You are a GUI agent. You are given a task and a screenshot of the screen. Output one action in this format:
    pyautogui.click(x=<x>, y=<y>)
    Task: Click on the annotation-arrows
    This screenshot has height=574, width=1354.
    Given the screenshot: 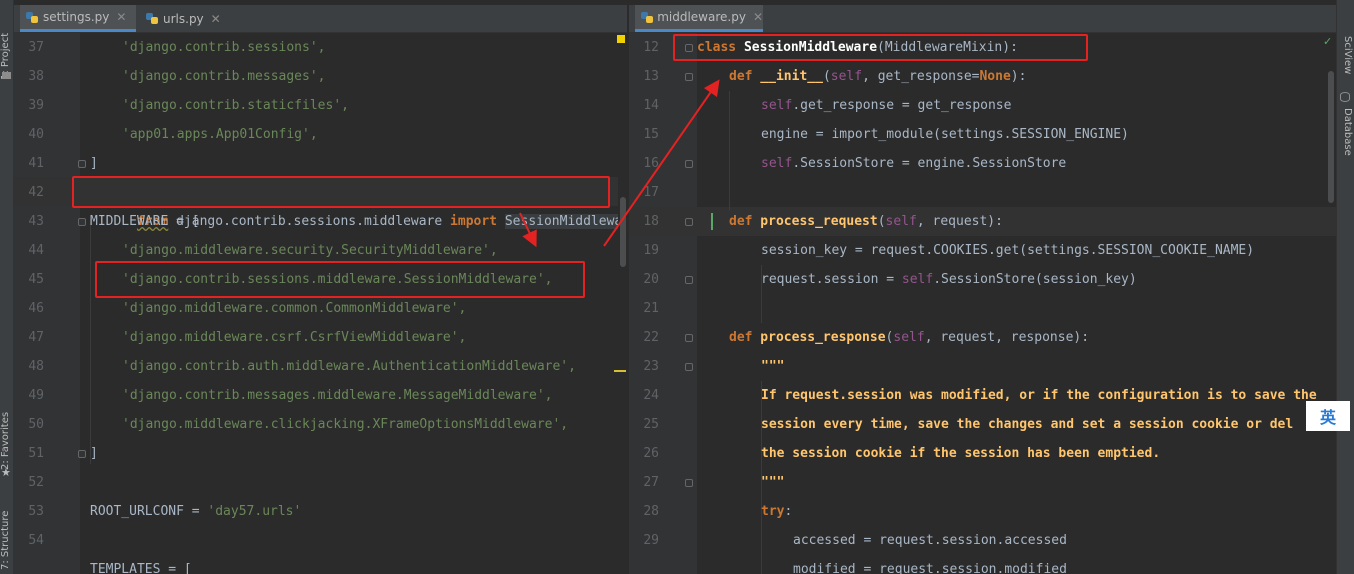 What is the action you would take?
    pyautogui.click(x=619, y=163)
    